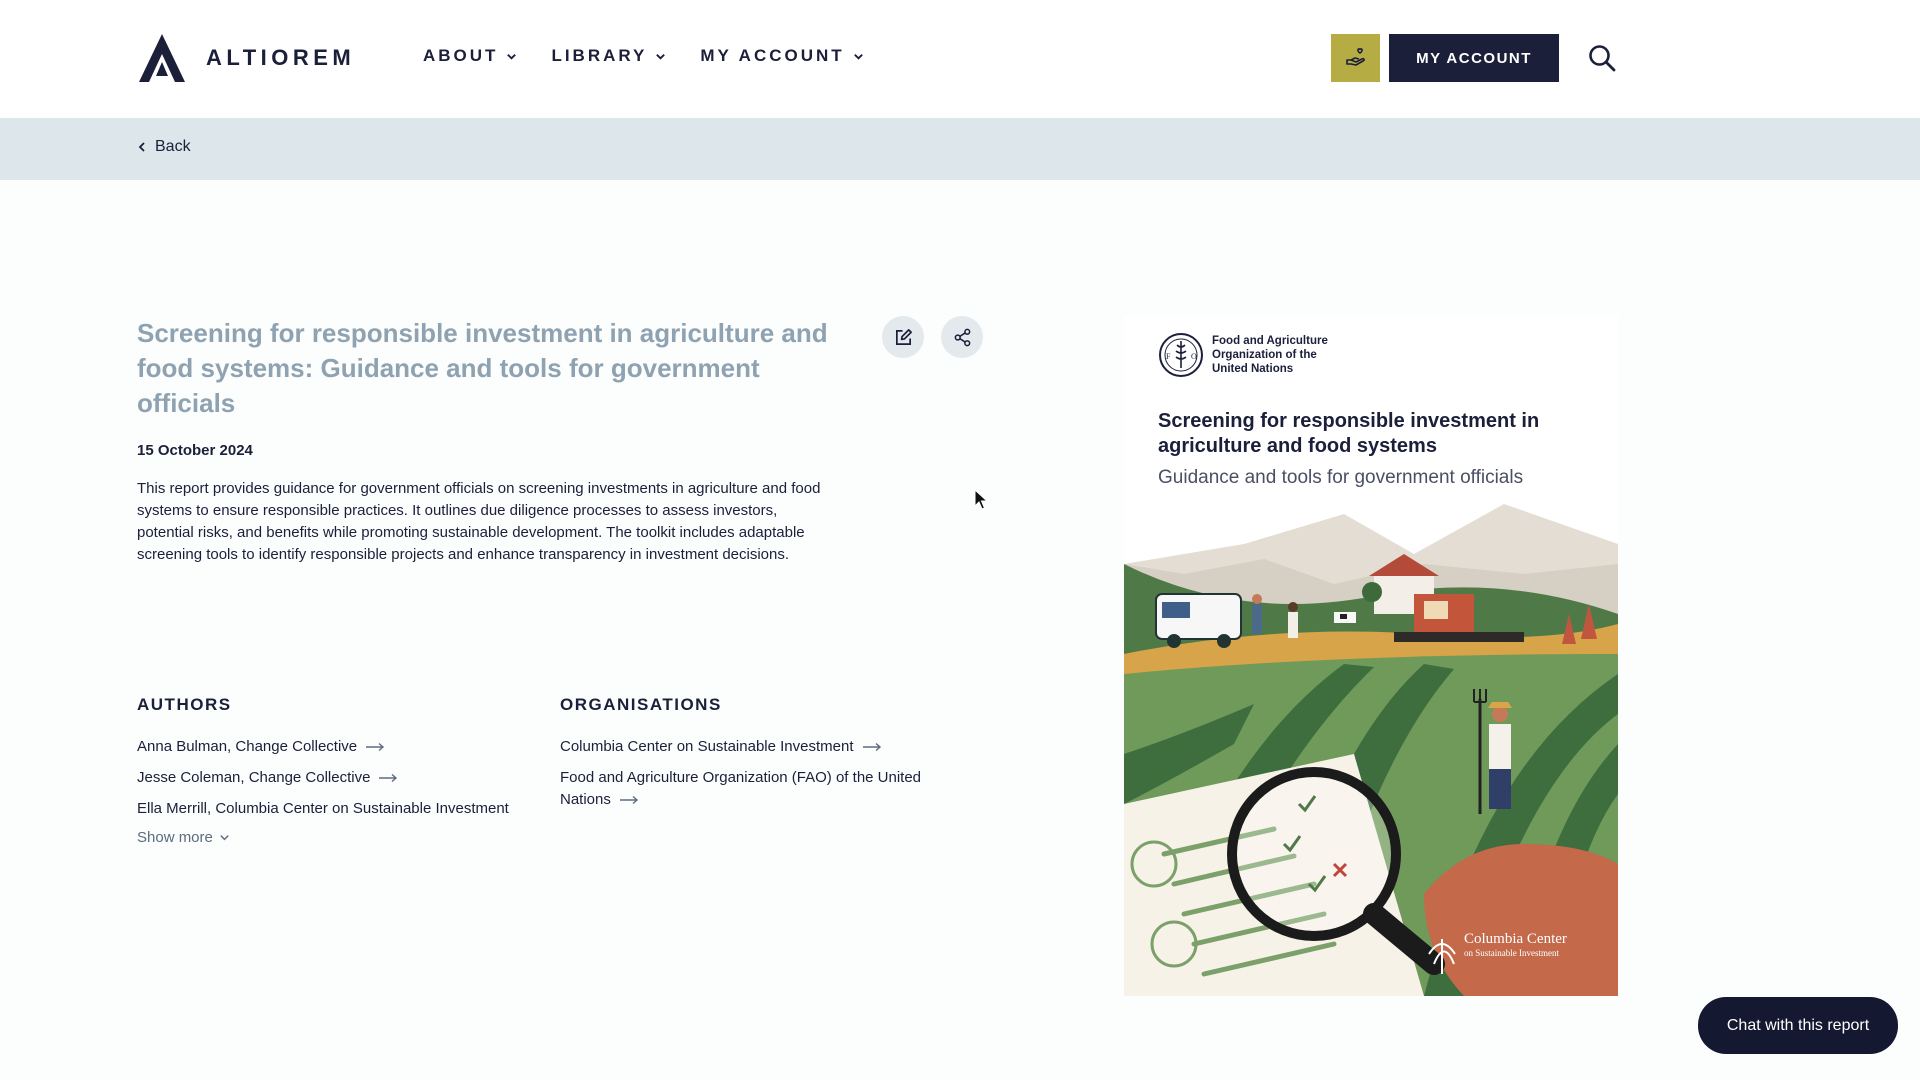 This screenshot has width=1920, height=1080. I want to click on my-account-button: MY ACCOUNT, so click(1474, 58).